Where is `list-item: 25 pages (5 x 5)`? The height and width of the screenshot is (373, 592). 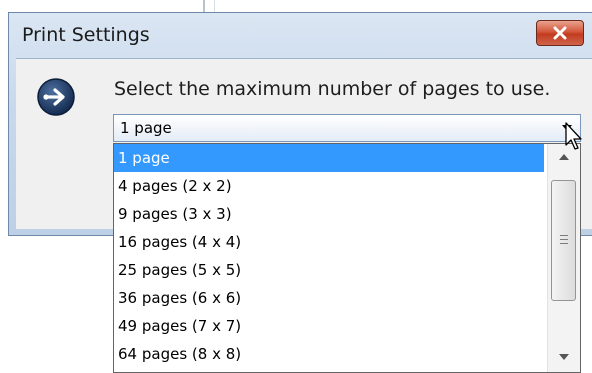 list-item: 25 pages (5 x 5) is located at coordinates (329, 270).